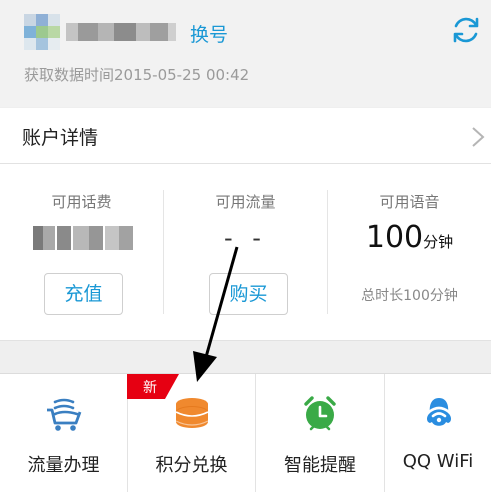  I want to click on alarm-clock-icon, so click(320, 413).